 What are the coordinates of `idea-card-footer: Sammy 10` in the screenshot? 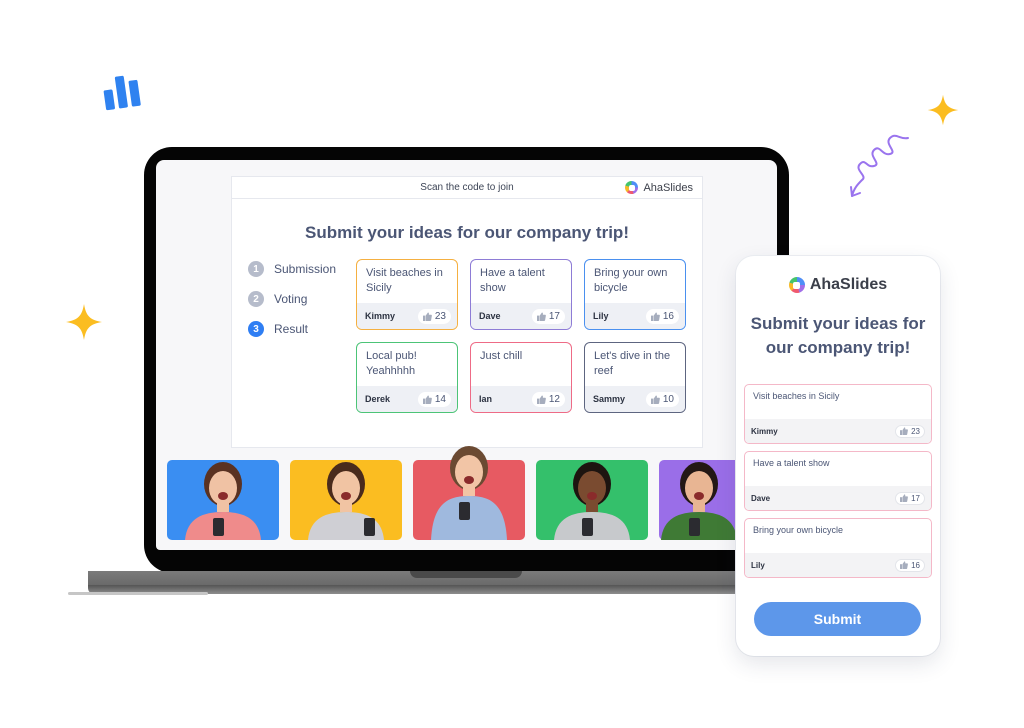 It's located at (635, 399).